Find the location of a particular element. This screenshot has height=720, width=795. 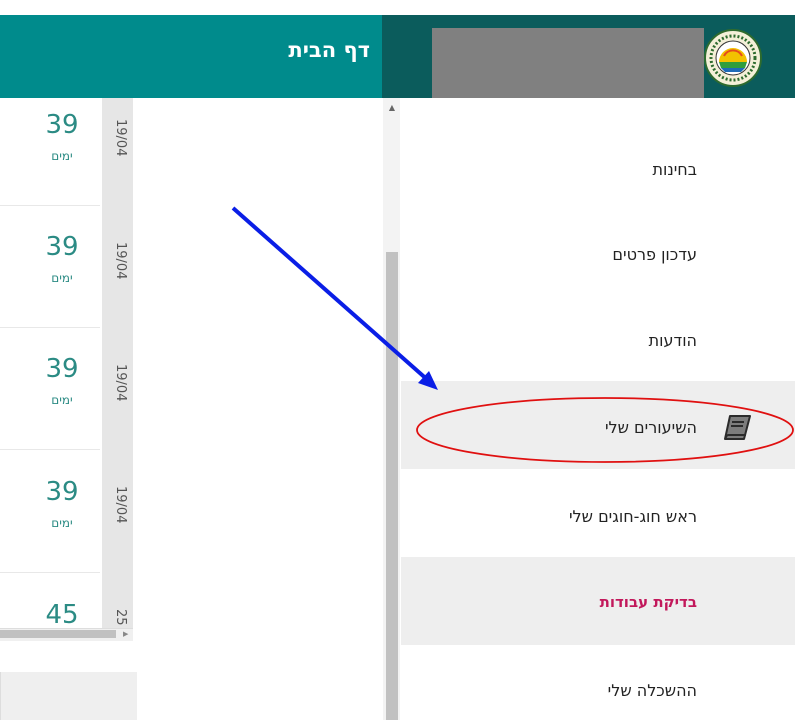

menu-item-label: השיעורים שלי is located at coordinates (650, 427).